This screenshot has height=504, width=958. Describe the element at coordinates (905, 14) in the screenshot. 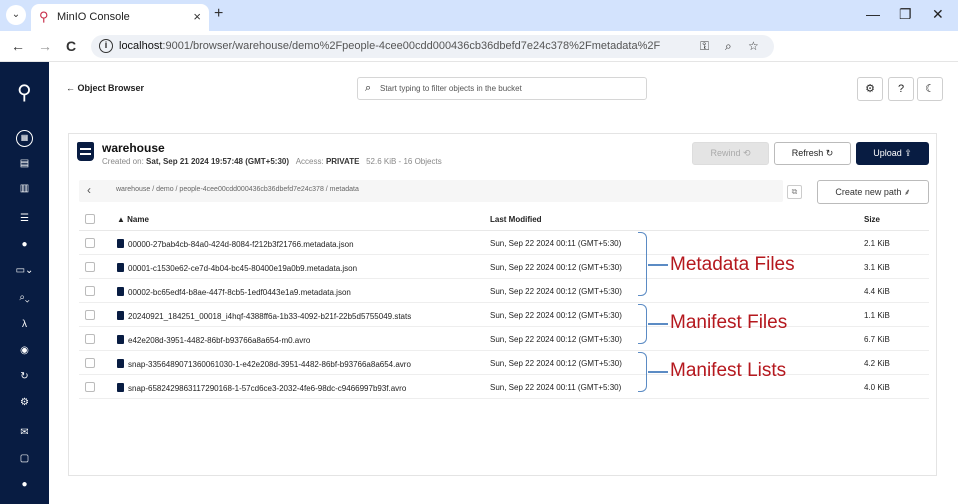

I see `restore-window-button: ❐` at that location.